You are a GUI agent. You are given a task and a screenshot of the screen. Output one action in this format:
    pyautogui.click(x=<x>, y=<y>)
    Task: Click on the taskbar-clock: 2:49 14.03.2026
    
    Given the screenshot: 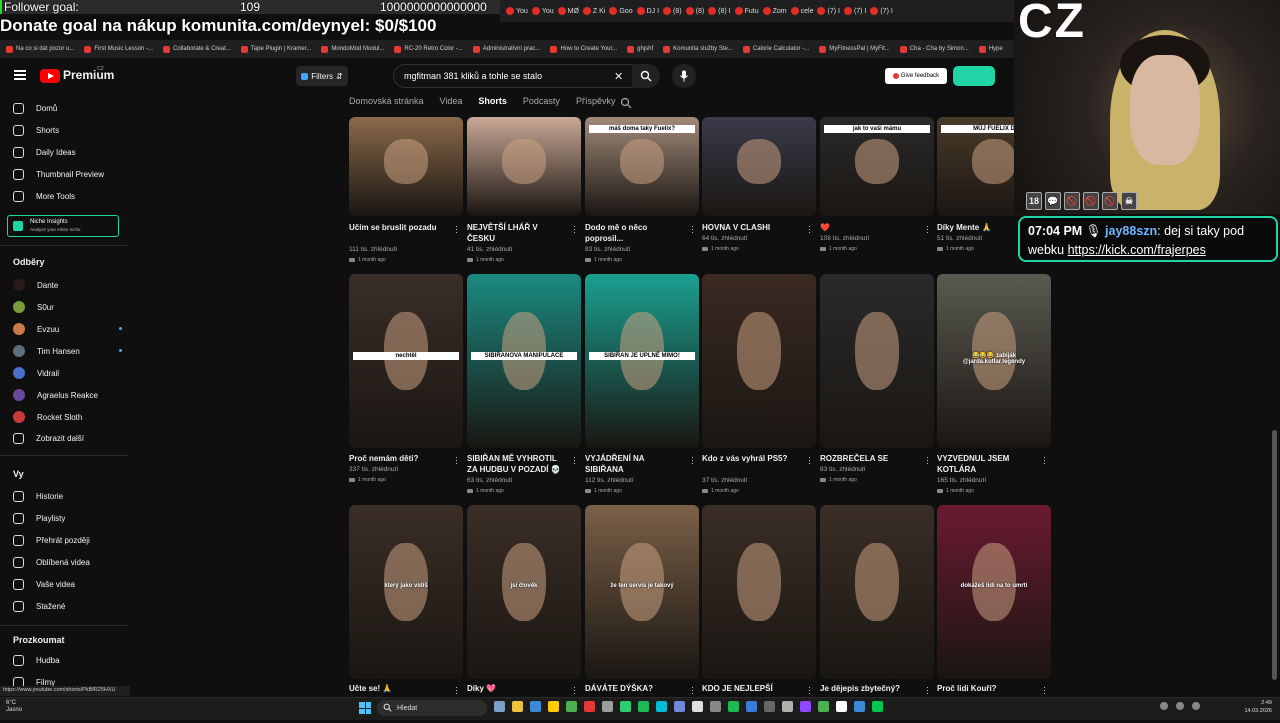 What is the action you would take?
    pyautogui.click(x=1252, y=707)
    